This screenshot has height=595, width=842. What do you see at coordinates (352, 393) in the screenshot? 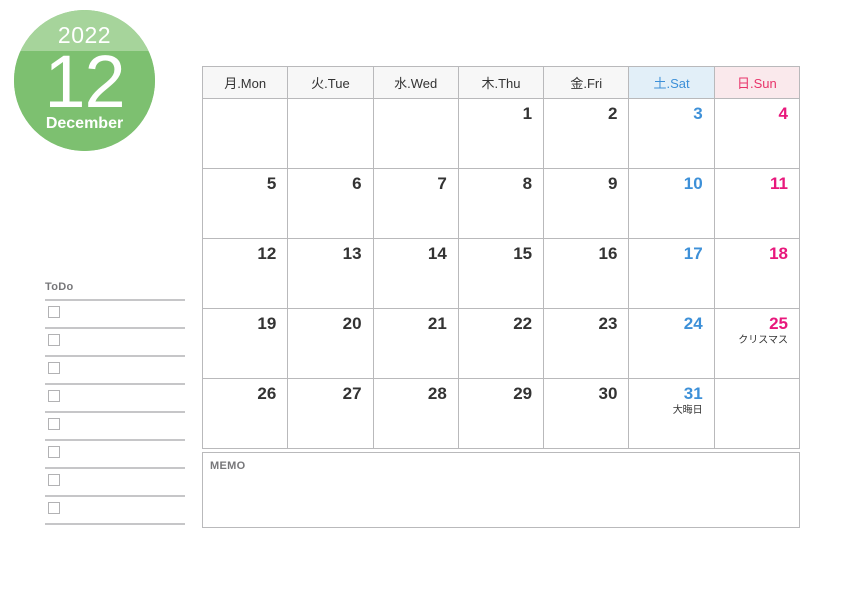
I see `day-number: 27` at bounding box center [352, 393].